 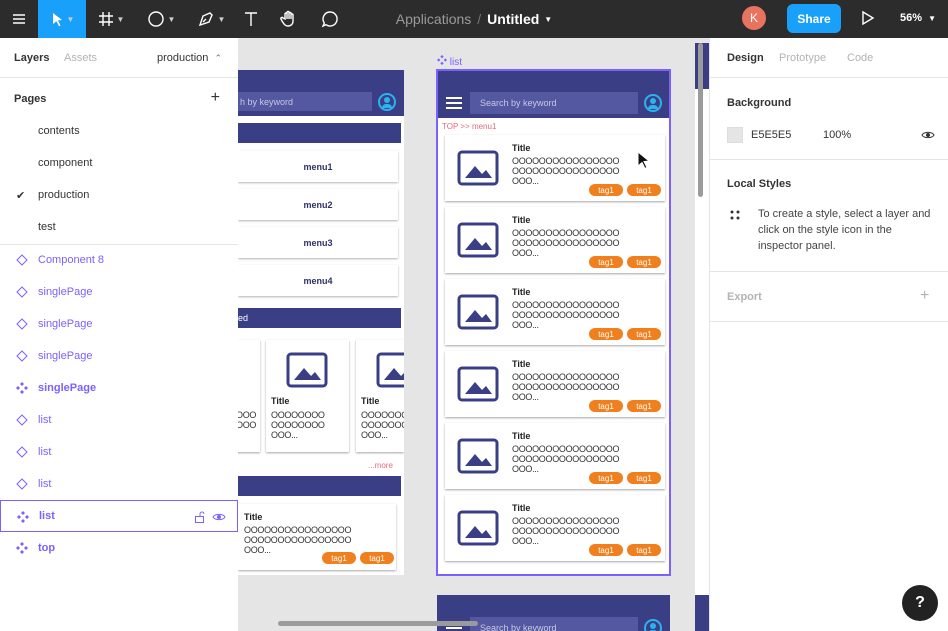 I want to click on search-input: Search by keyword, so click(x=554, y=624).